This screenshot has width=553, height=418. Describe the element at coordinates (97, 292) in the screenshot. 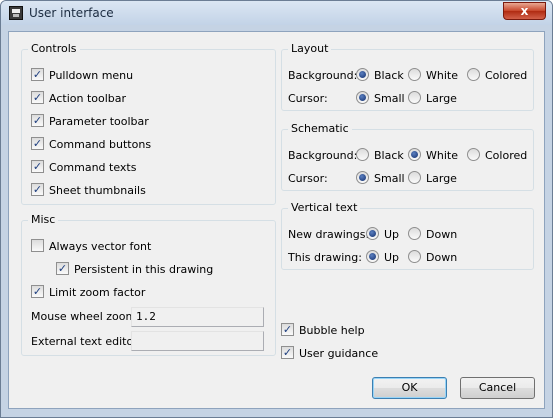

I see `limit-zoom-factor-label: Limit zoom factor` at that location.